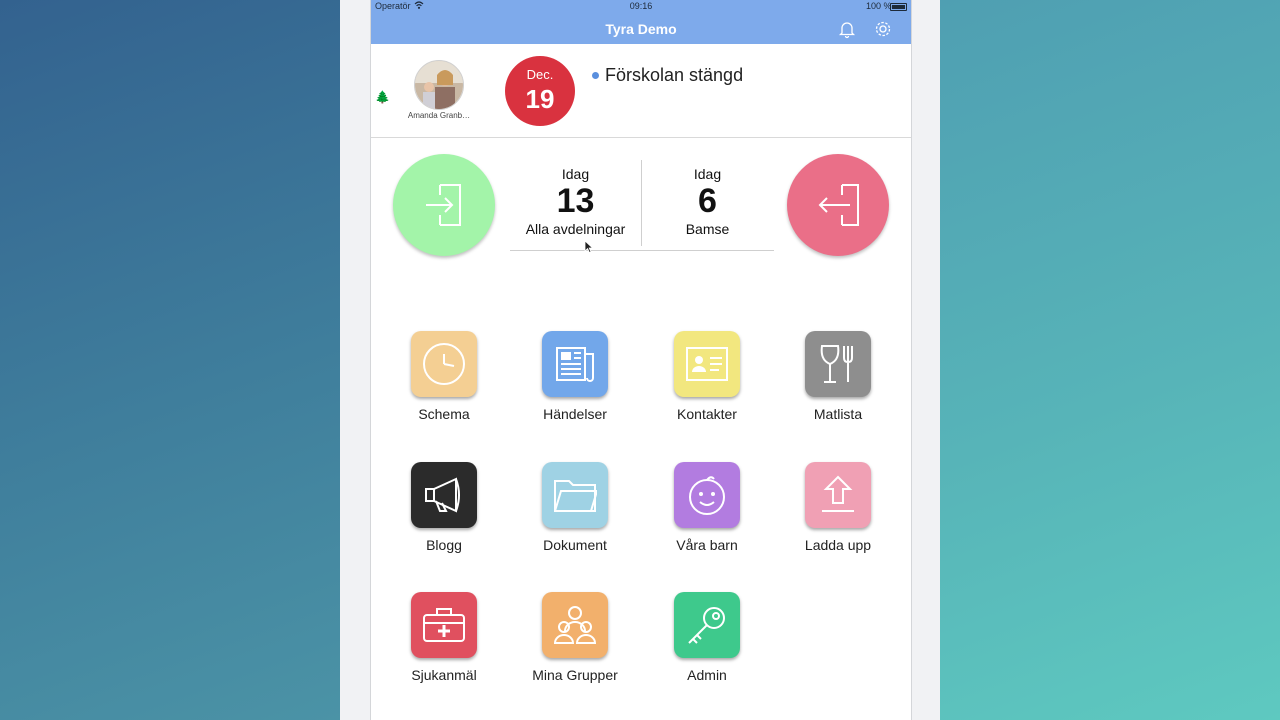 The image size is (1280, 720). I want to click on tile-sjukanmal: Sjukanmäl, so click(444, 647).